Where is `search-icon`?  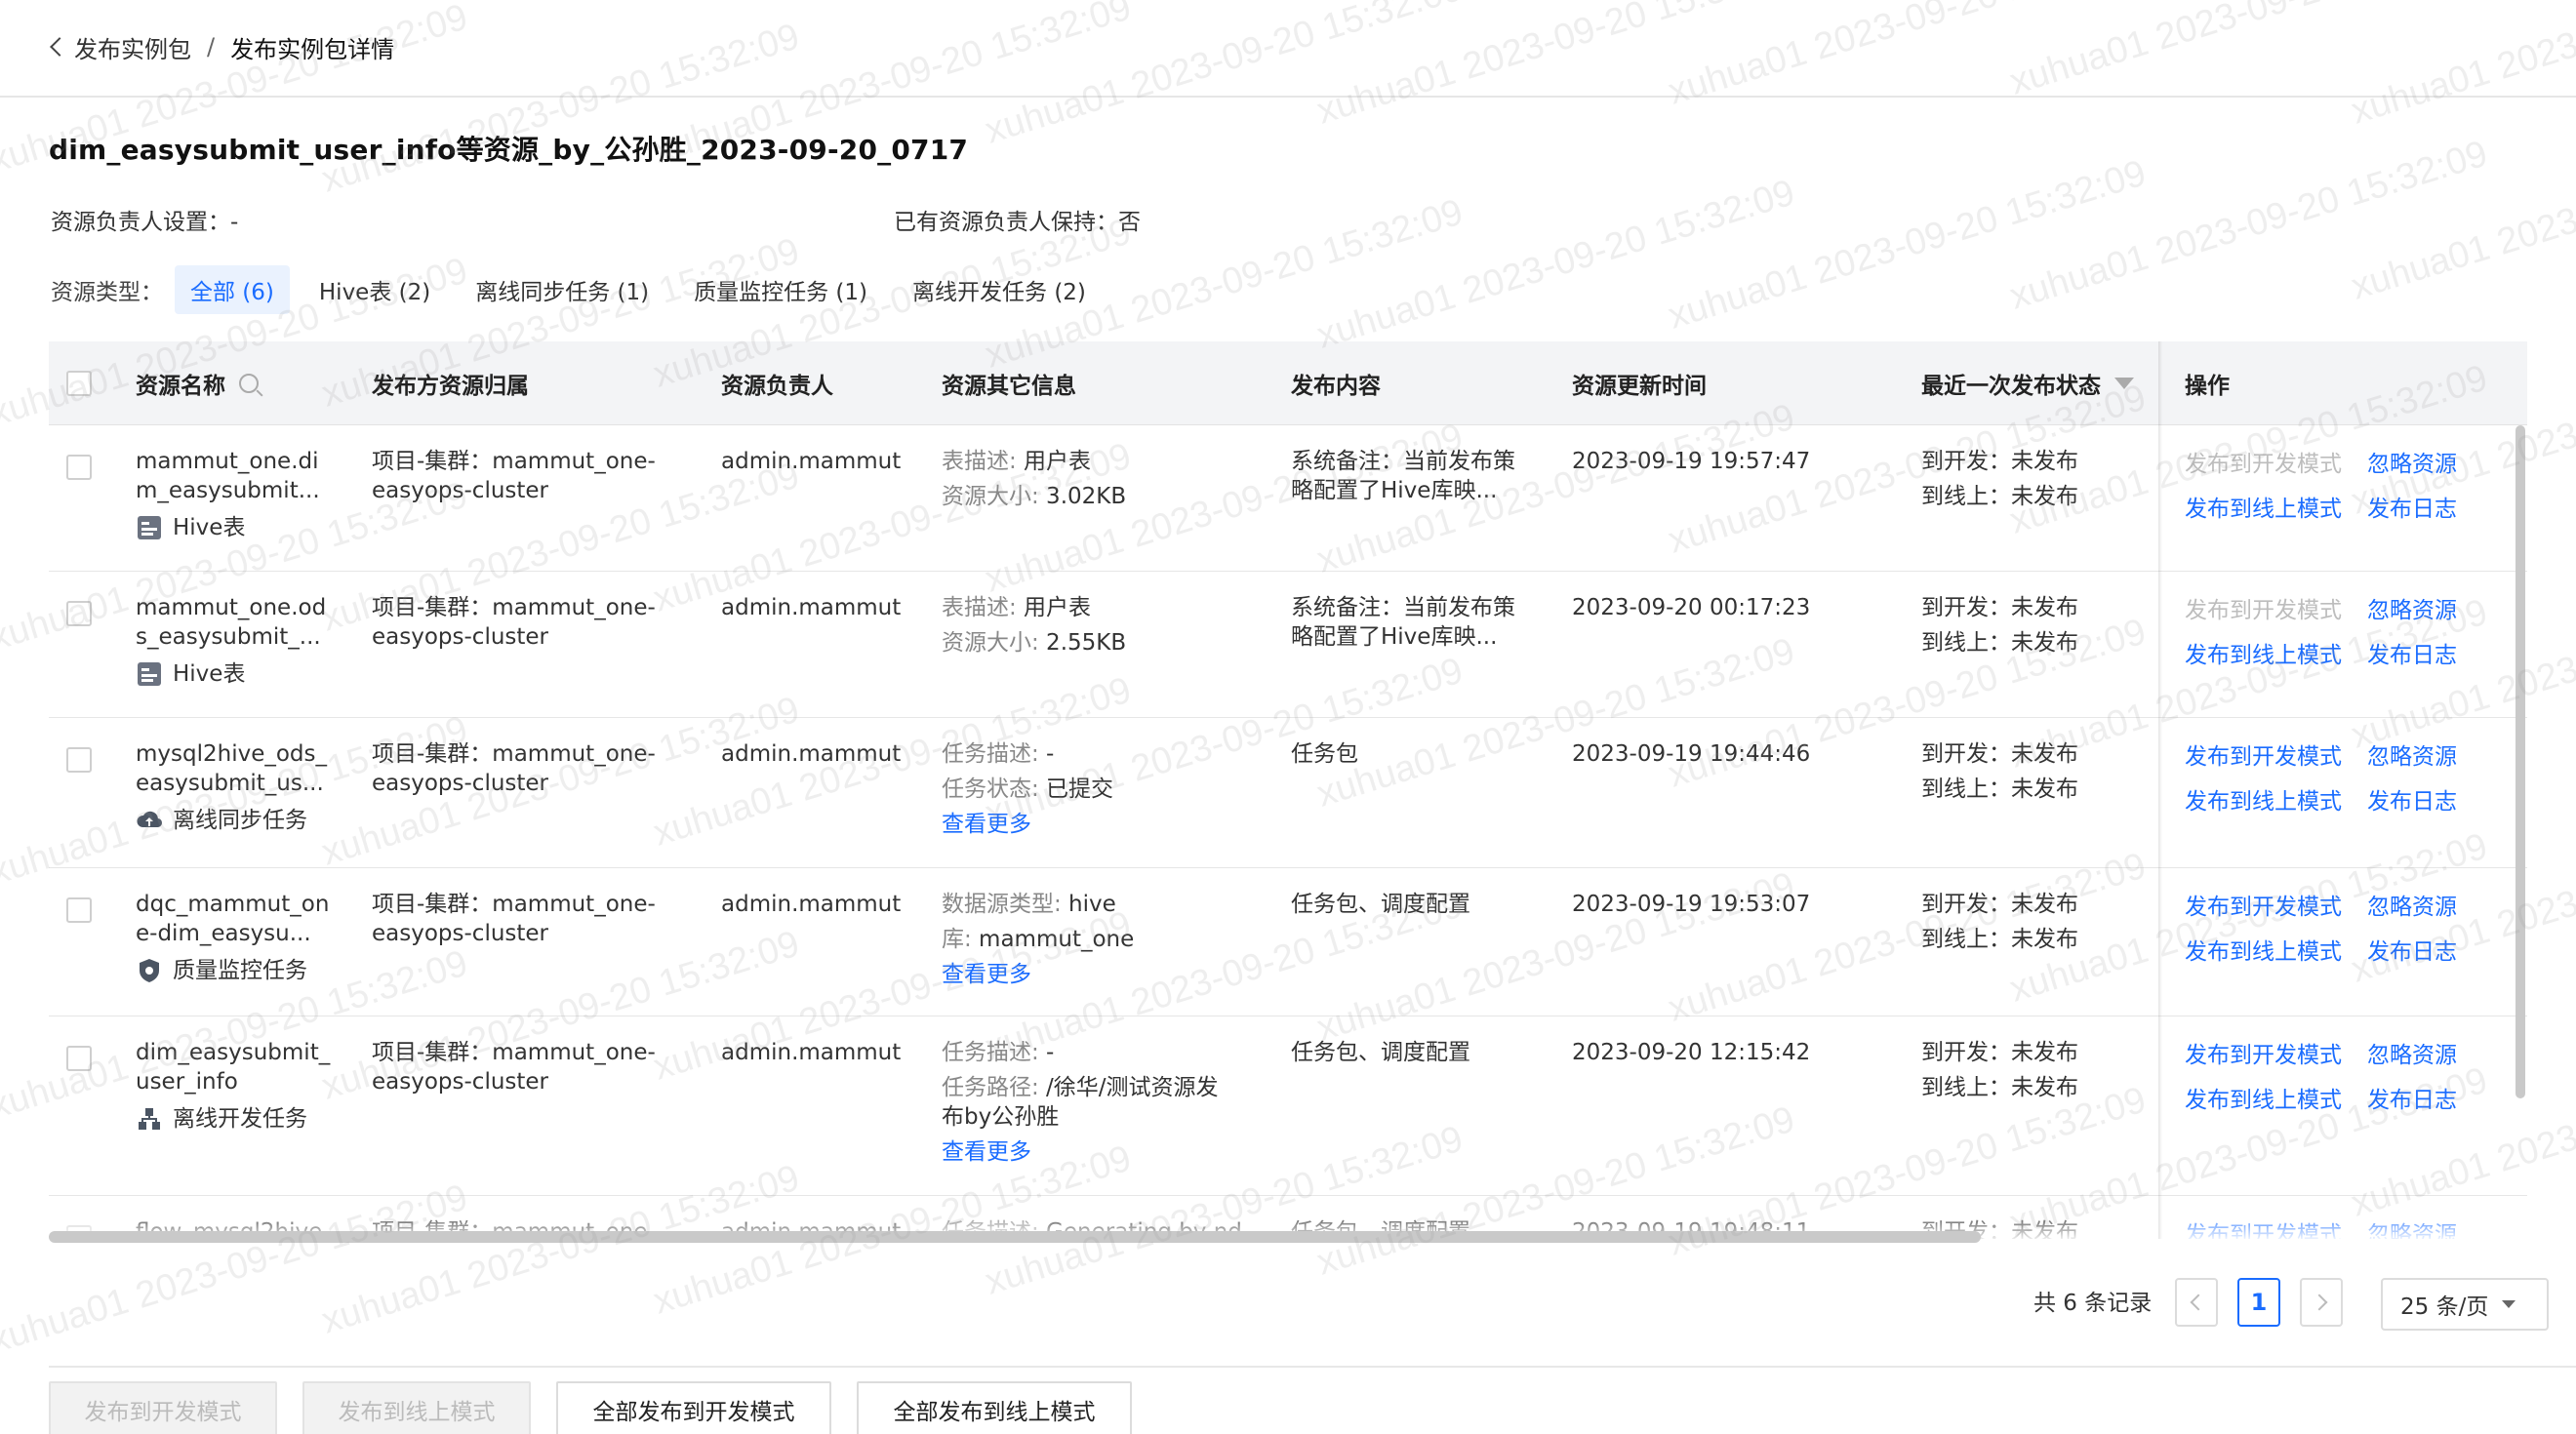 search-icon is located at coordinates (249, 383).